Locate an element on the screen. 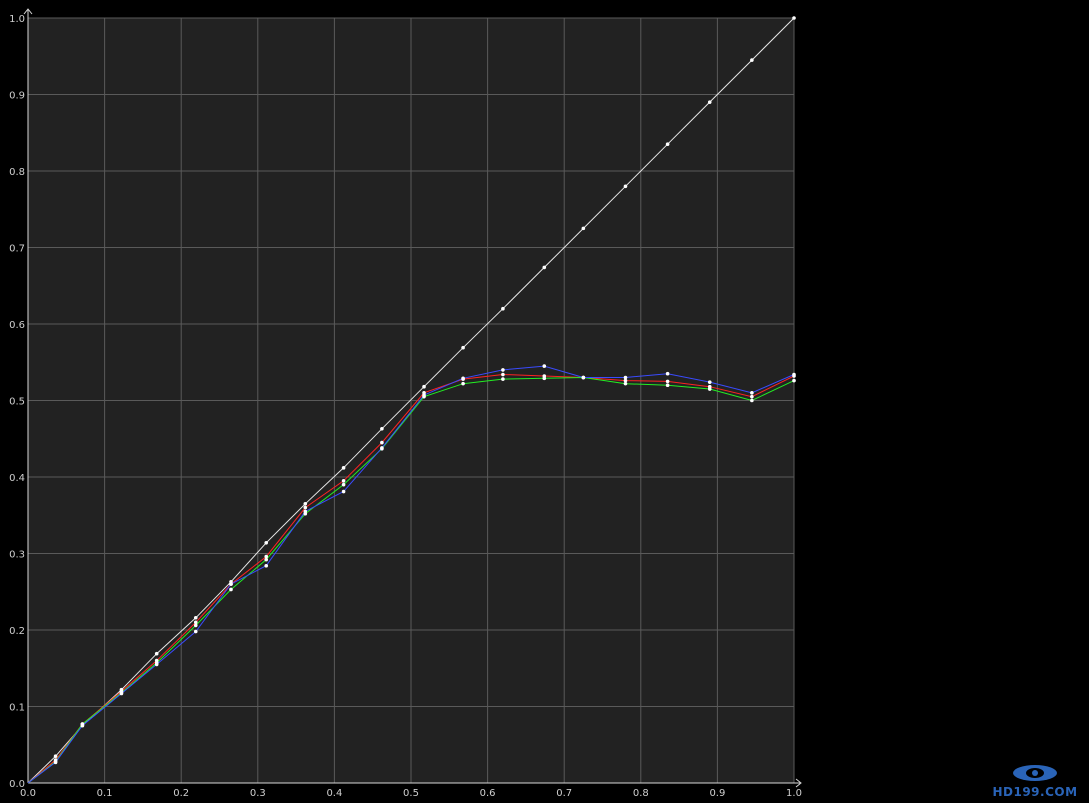  x-tick-label: 0.6 is located at coordinates (488, 793).